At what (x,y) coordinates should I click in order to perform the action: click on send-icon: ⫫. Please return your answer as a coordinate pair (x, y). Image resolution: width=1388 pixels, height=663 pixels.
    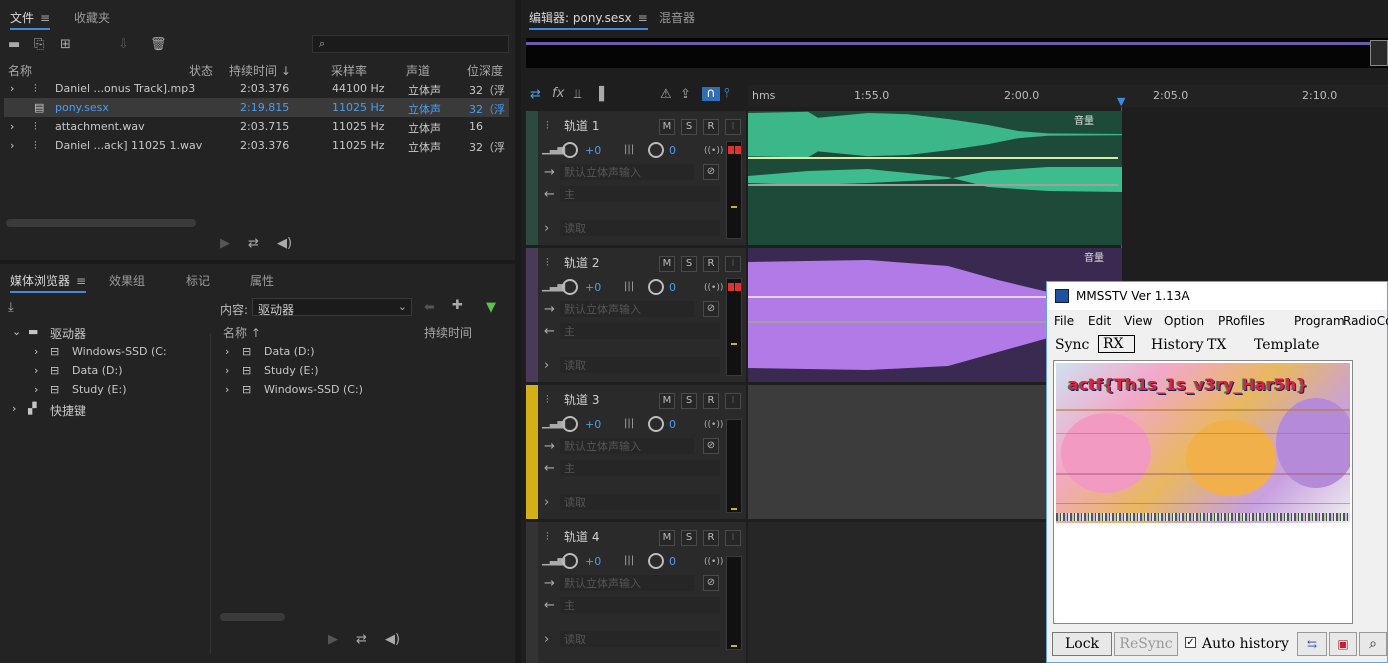
    Looking at the image, I should click on (577, 95).